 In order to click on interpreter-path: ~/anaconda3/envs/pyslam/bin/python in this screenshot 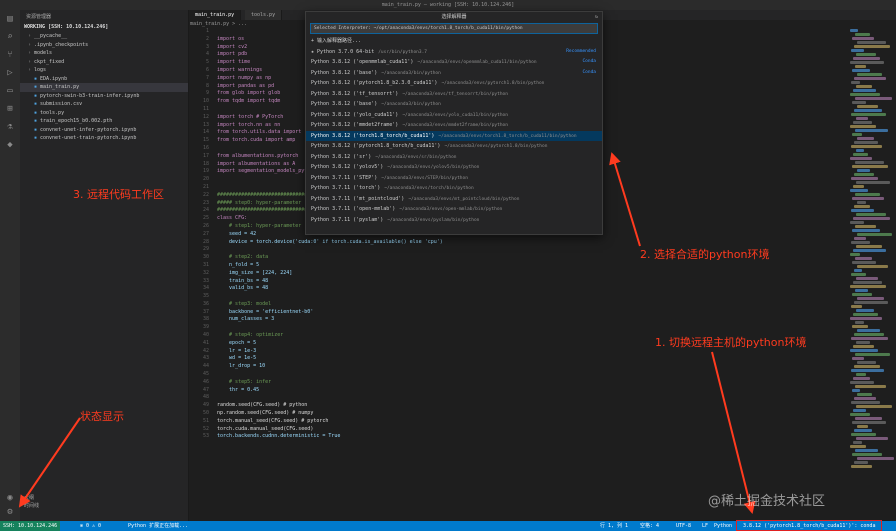, I will do `click(433, 220)`.